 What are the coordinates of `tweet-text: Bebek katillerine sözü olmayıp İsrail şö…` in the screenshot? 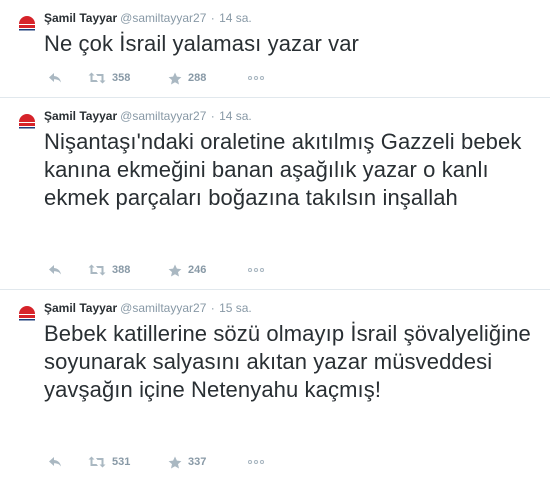 It's located at (287, 361).